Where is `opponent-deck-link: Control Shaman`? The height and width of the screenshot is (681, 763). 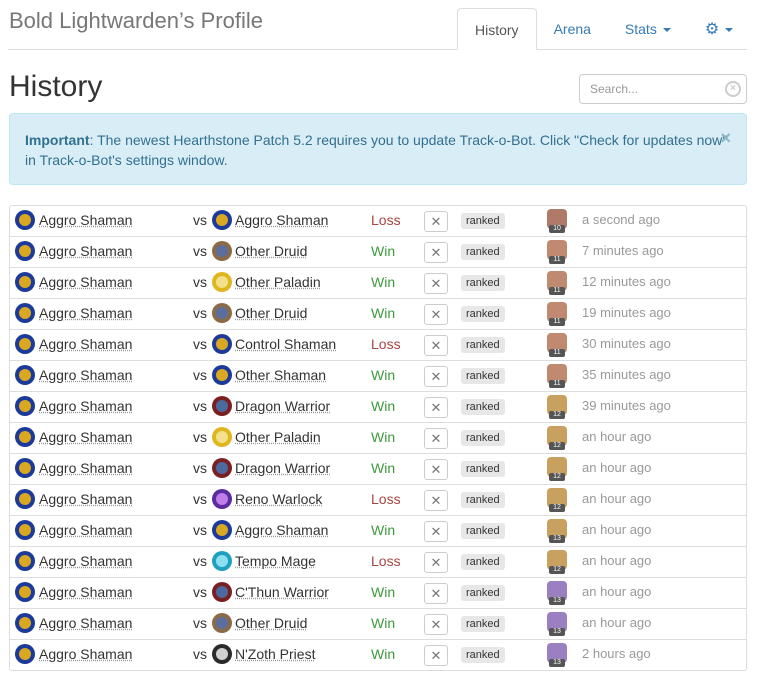 opponent-deck-link: Control Shaman is located at coordinates (285, 344).